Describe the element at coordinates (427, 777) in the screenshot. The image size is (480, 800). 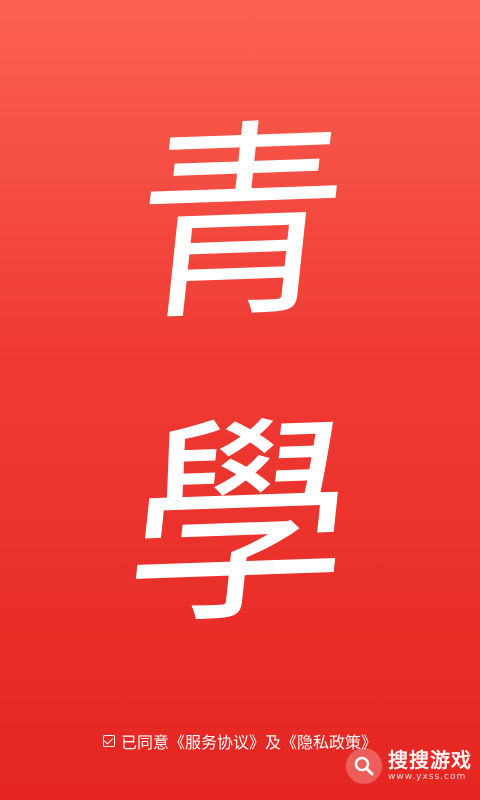
I see `watermark-url: www.yxss.com` at that location.